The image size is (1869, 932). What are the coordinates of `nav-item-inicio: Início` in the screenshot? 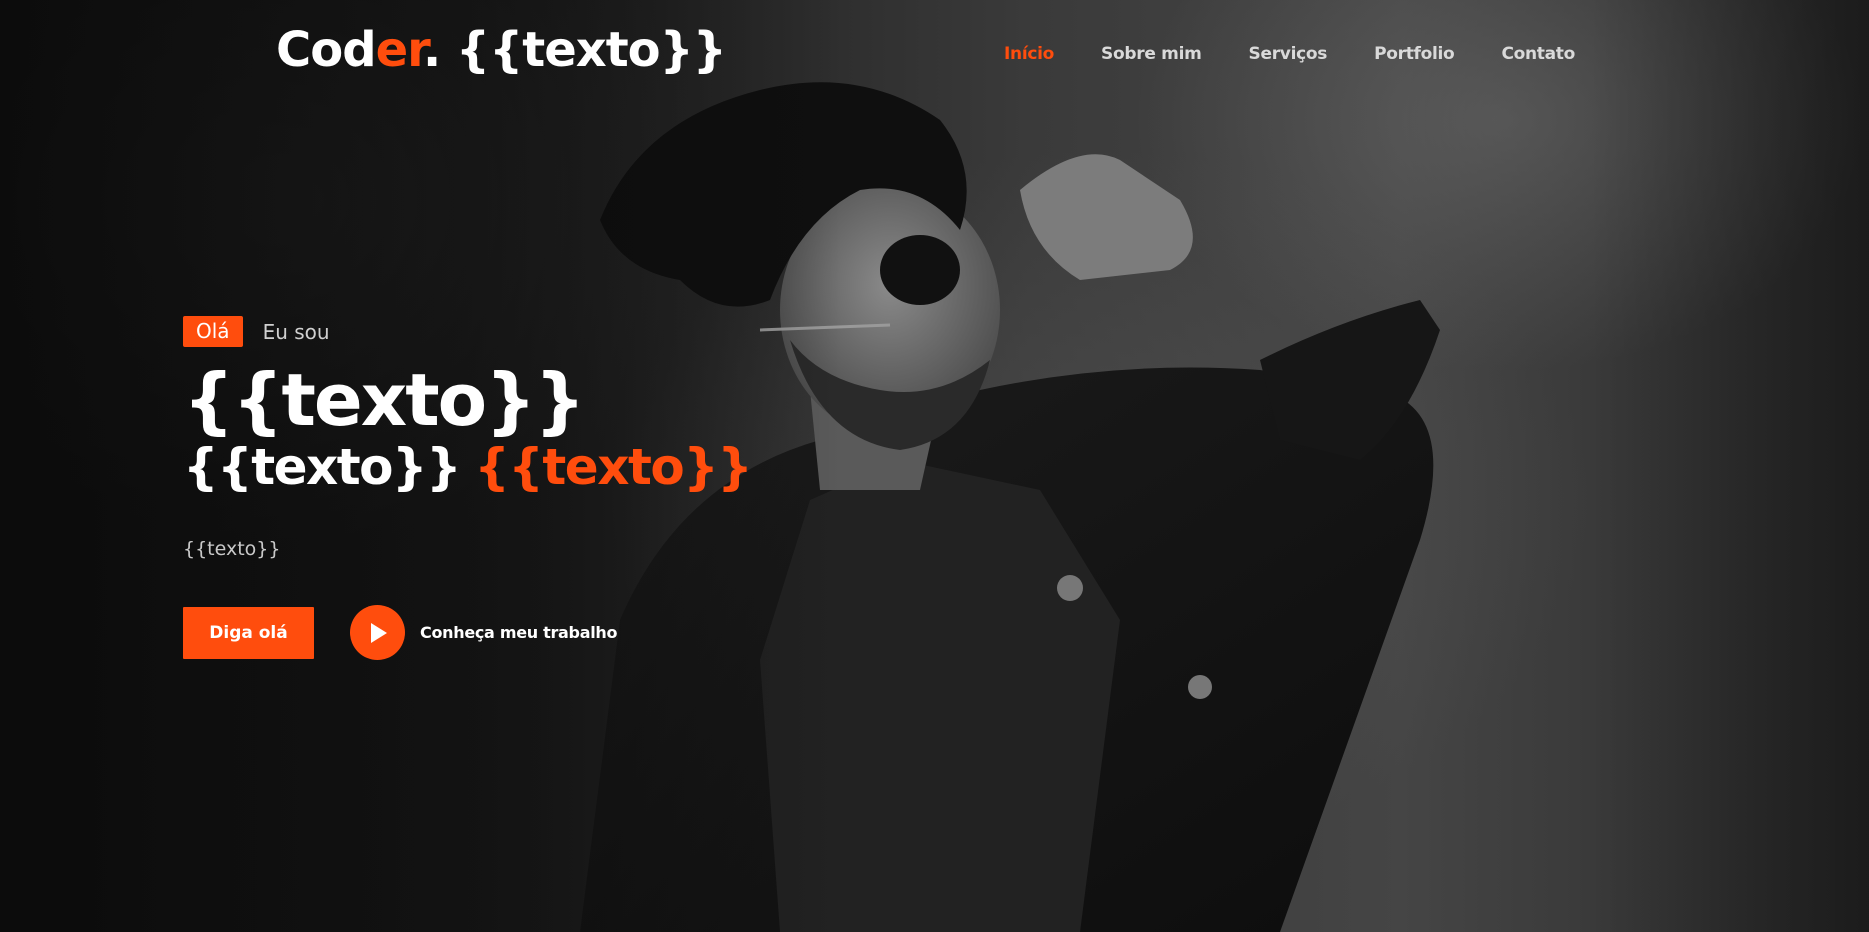 It's located at (1029, 54).